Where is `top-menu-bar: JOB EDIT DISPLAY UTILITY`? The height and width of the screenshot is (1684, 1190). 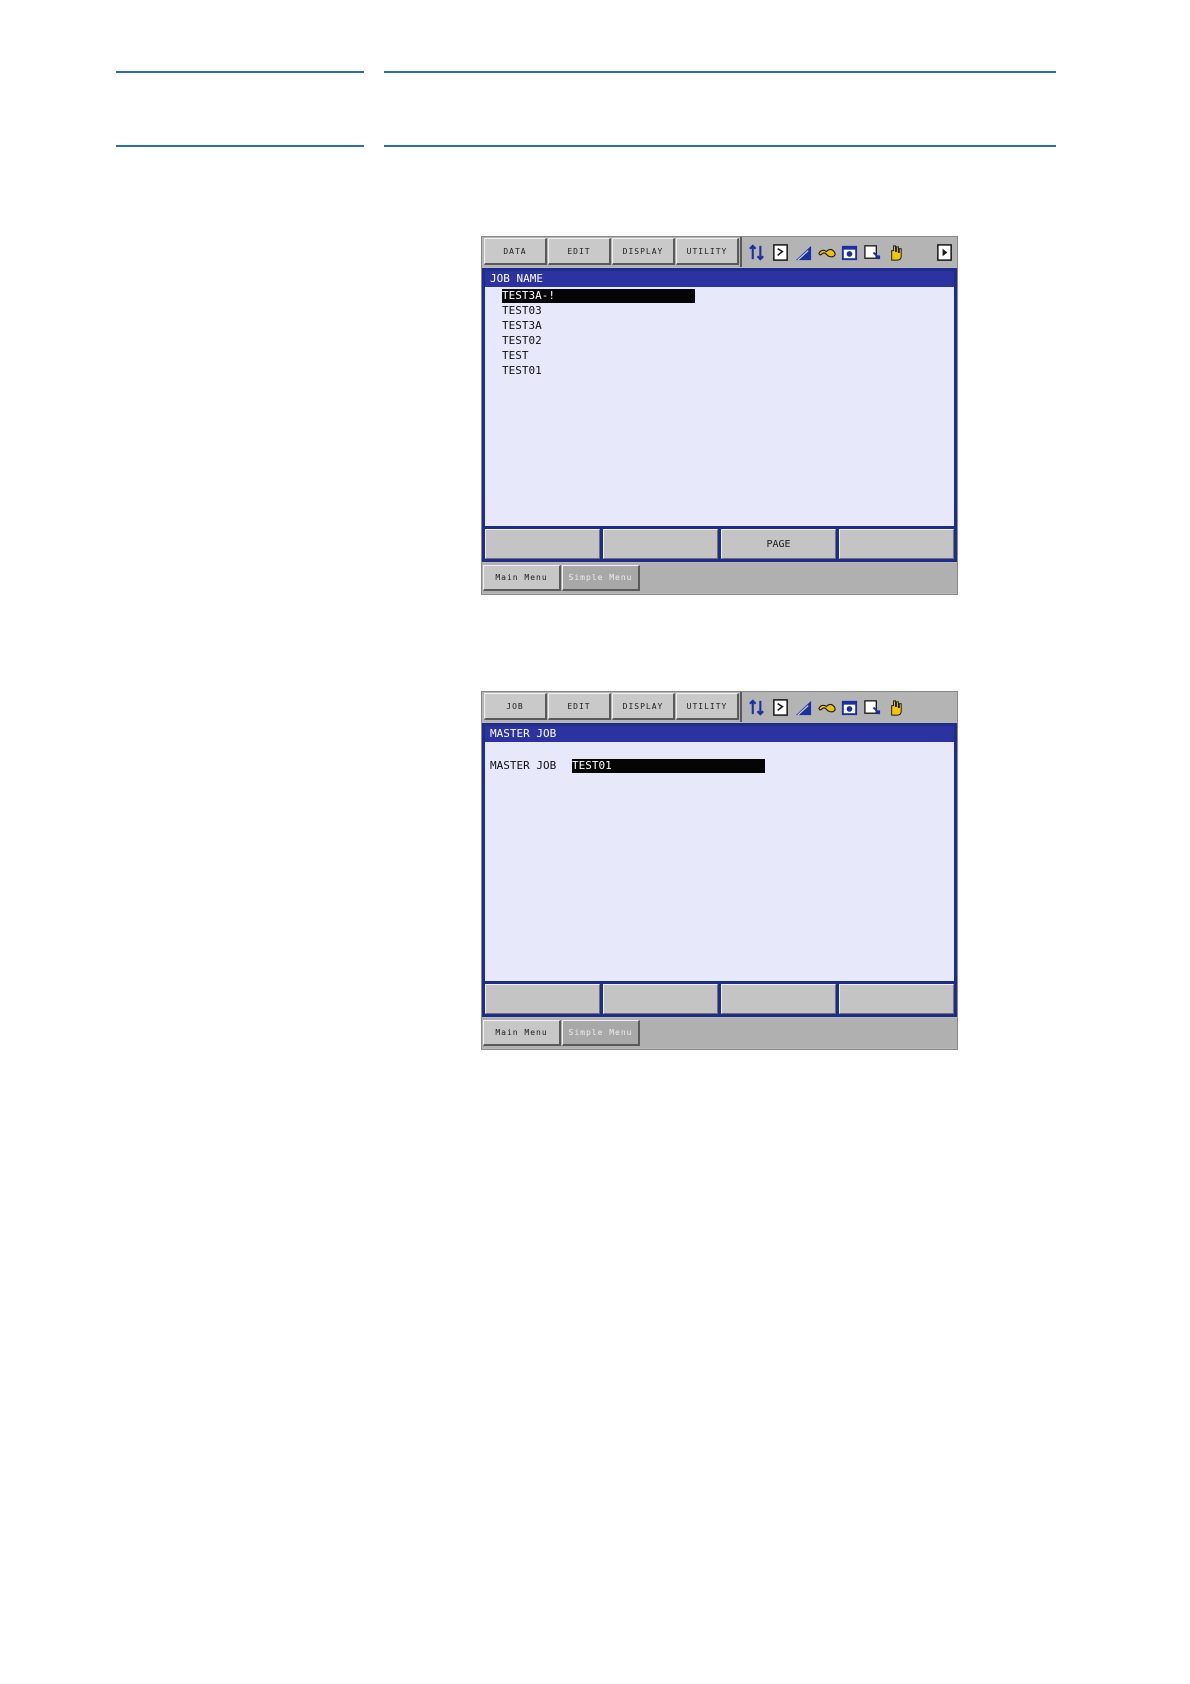
top-menu-bar: JOB EDIT DISPLAY UTILITY is located at coordinates (719, 707).